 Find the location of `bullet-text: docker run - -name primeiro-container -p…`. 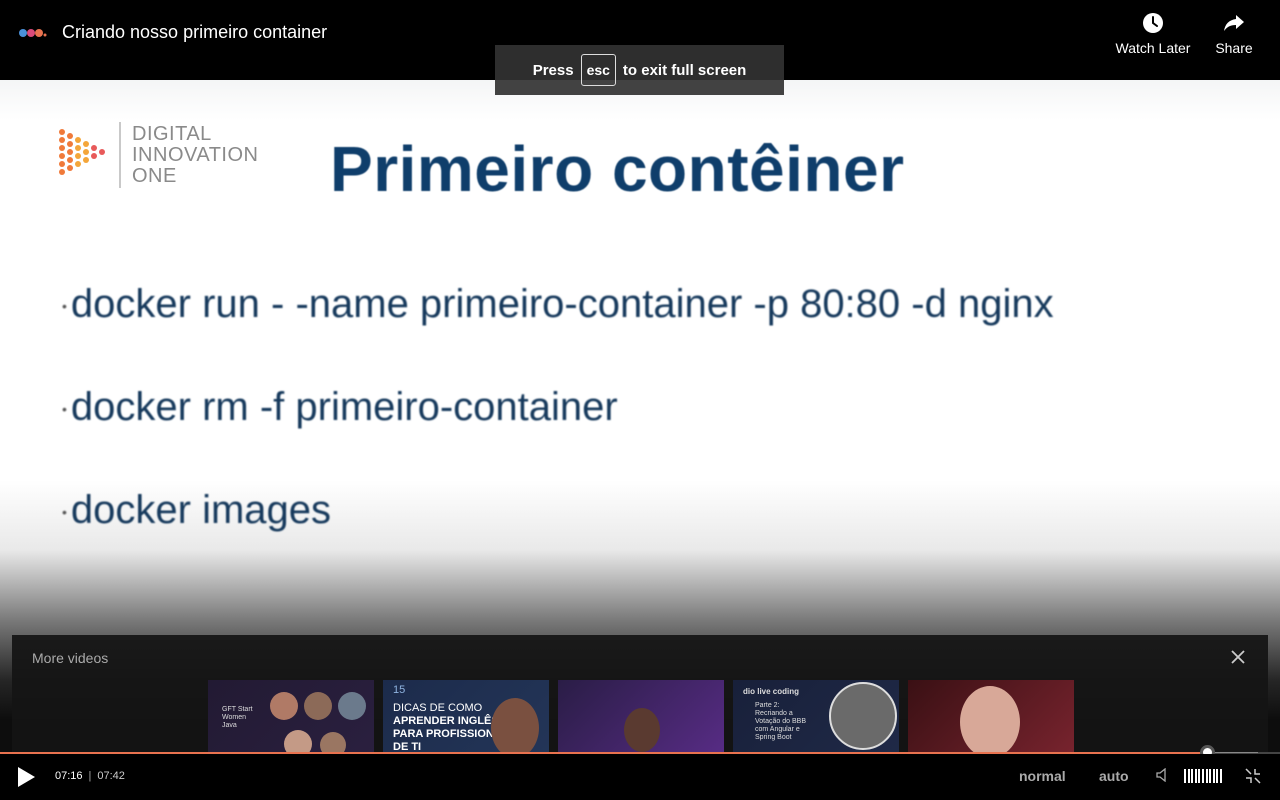

bullet-text: docker run - -name primeiro-container -p… is located at coordinates (562, 304).